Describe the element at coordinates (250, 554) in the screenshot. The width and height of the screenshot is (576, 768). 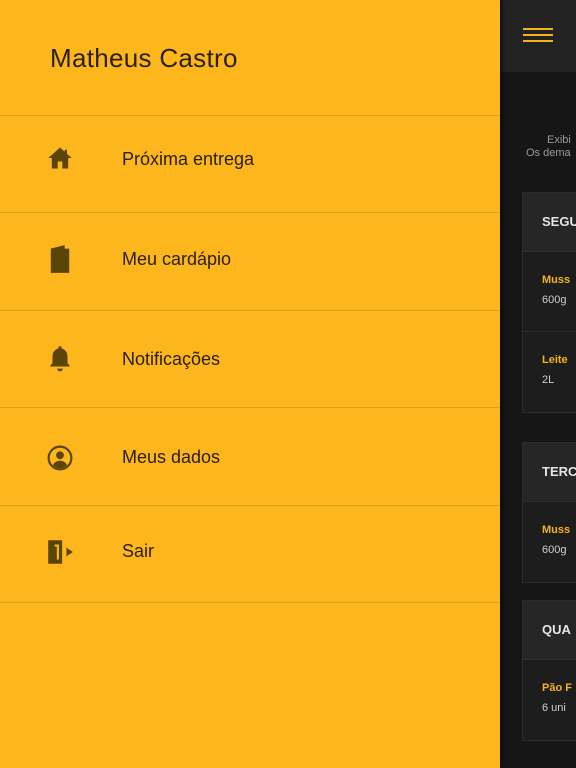
I see `menu-item-sair: Sair` at that location.